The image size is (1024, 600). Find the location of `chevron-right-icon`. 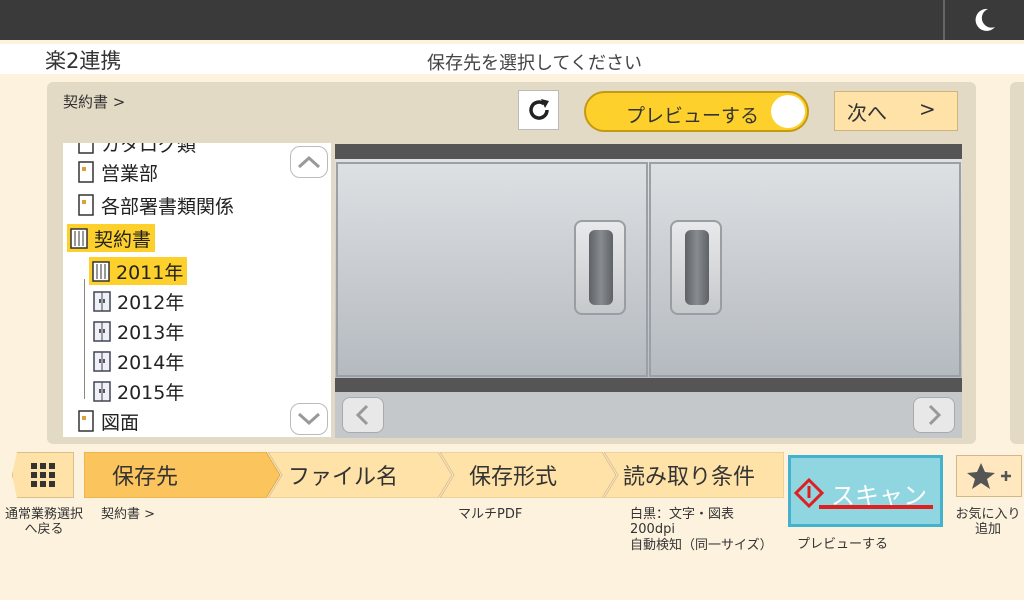

chevron-right-icon is located at coordinates (935, 415).